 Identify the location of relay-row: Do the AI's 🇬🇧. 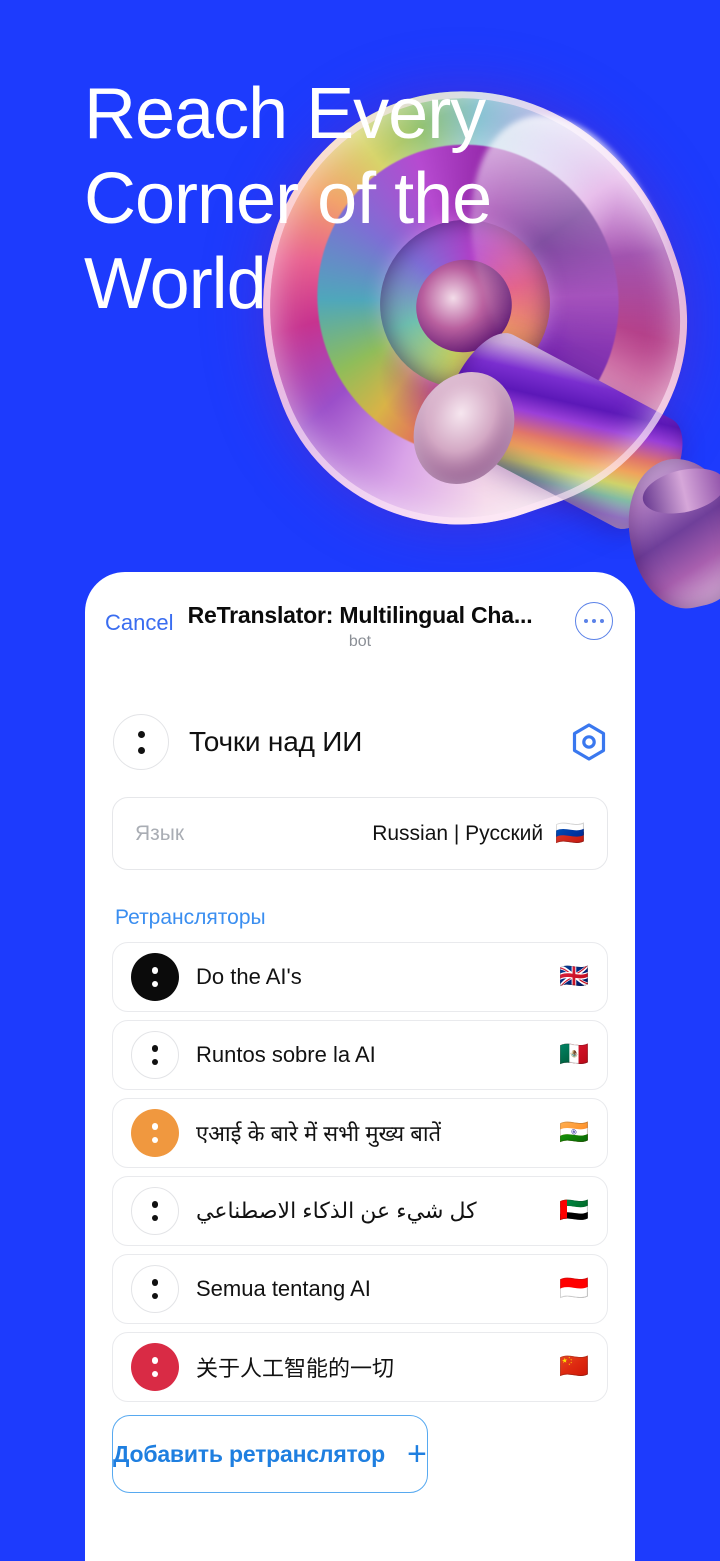
(360, 977).